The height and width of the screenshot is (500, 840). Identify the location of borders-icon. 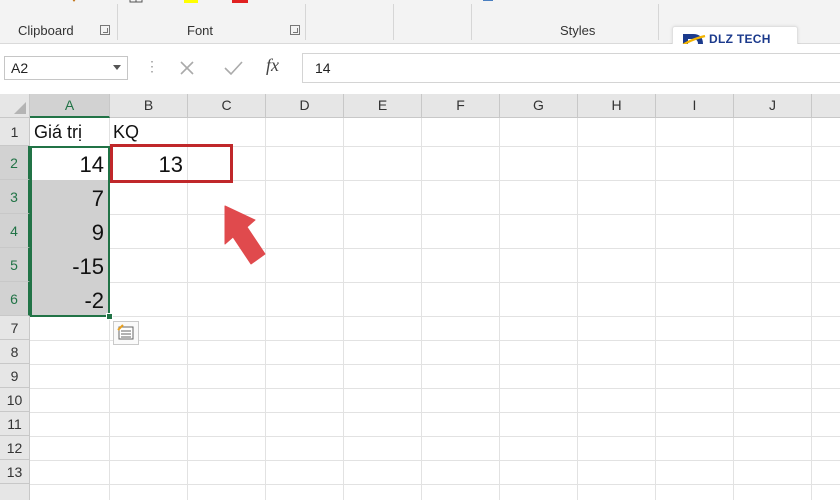
(148, 2).